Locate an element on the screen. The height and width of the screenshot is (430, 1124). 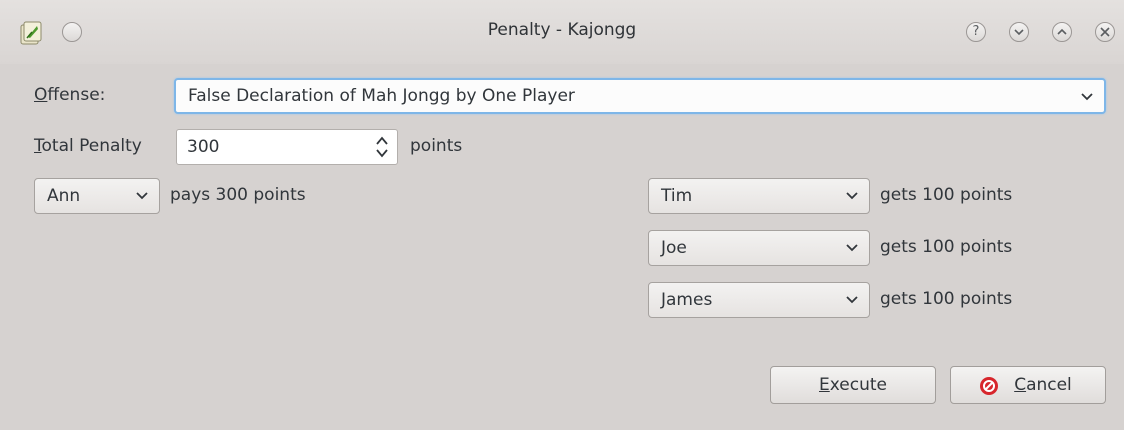
maximize-icon is located at coordinates (1062, 32).